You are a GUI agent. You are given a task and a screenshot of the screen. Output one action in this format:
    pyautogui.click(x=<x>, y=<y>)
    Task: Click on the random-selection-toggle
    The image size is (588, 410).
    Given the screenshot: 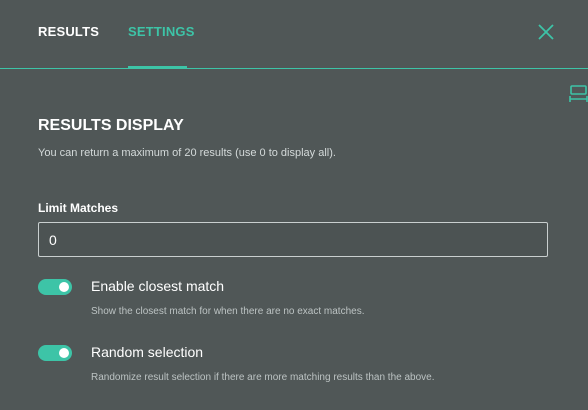 What is the action you would take?
    pyautogui.click(x=55, y=353)
    